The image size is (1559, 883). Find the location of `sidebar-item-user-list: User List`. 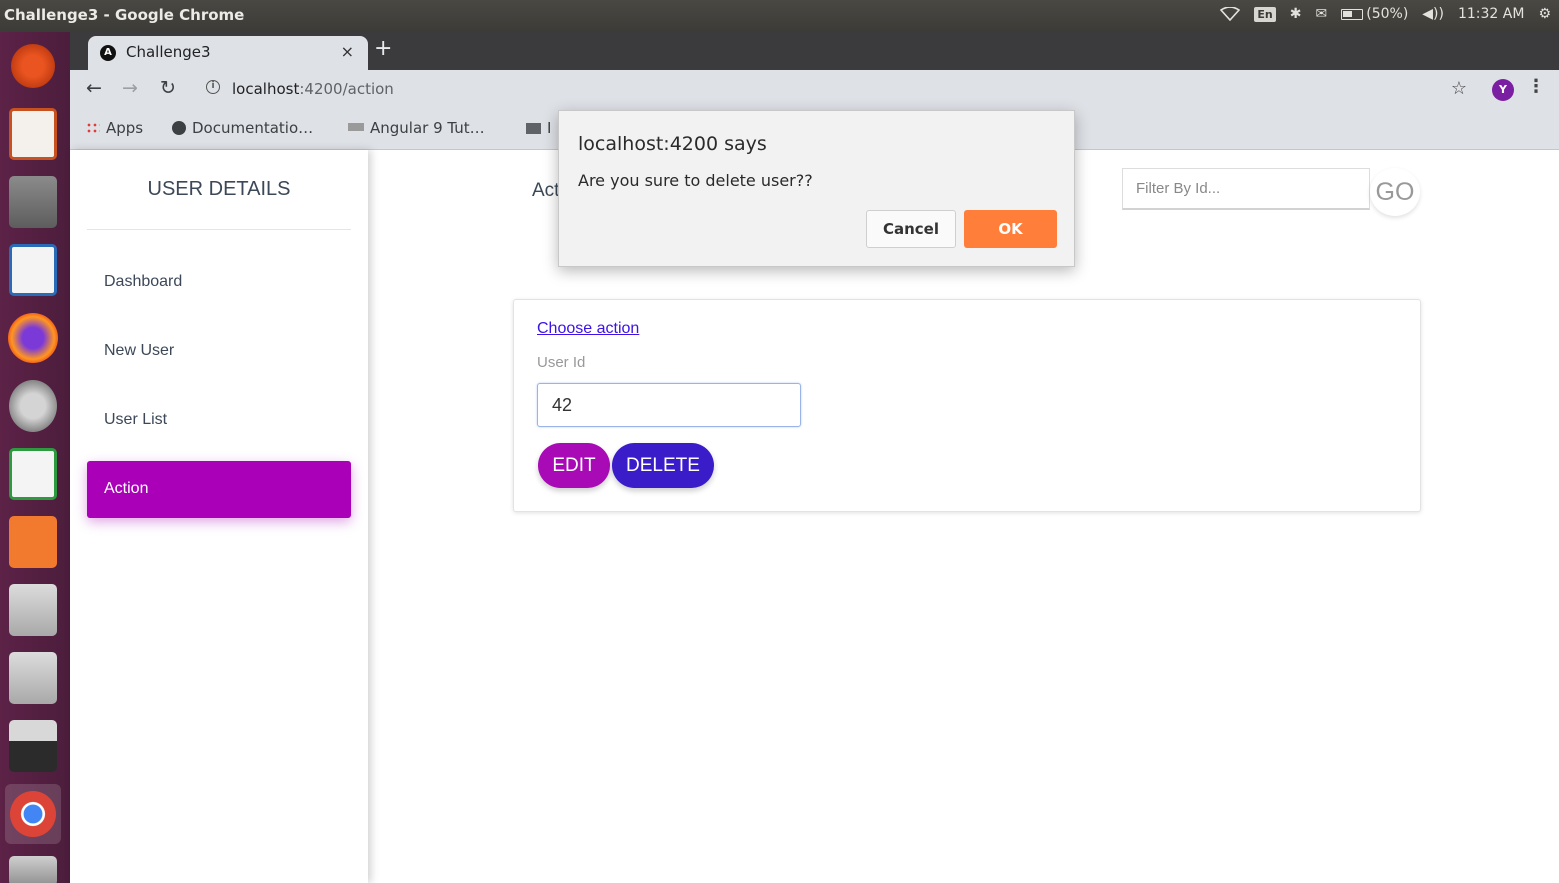

sidebar-item-user-list: User List is located at coordinates (219, 420).